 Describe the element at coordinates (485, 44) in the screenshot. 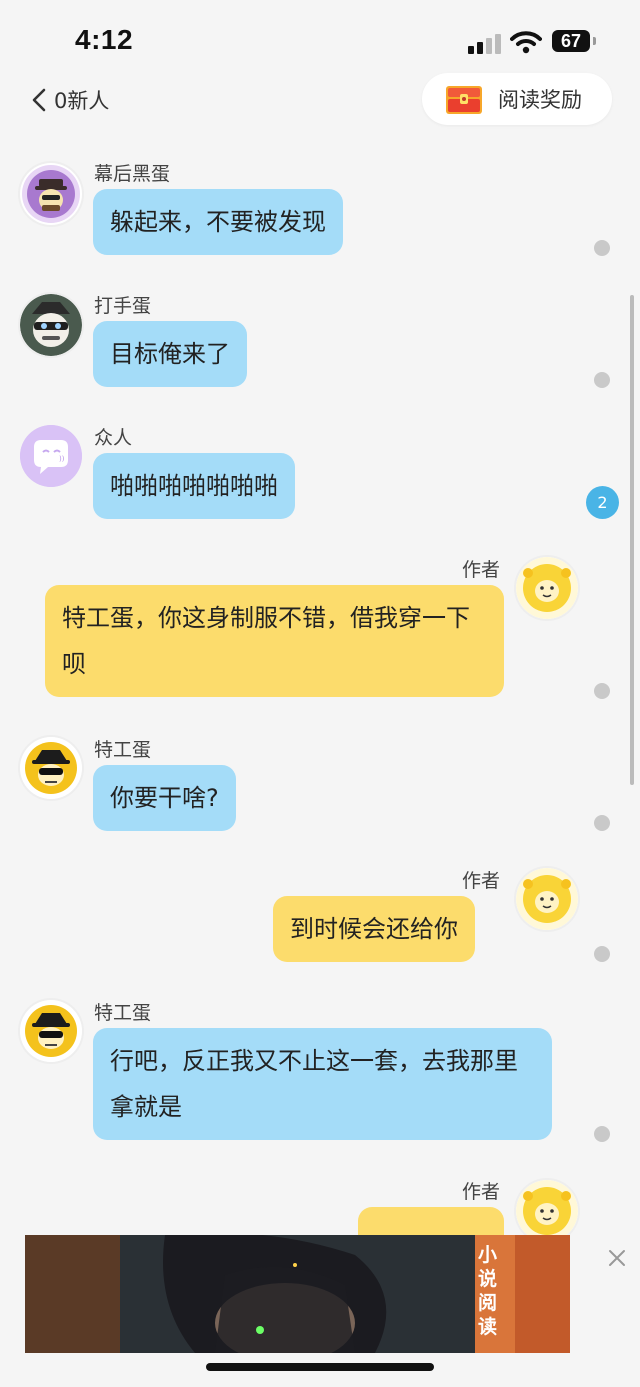

I see `signal-icon` at that location.